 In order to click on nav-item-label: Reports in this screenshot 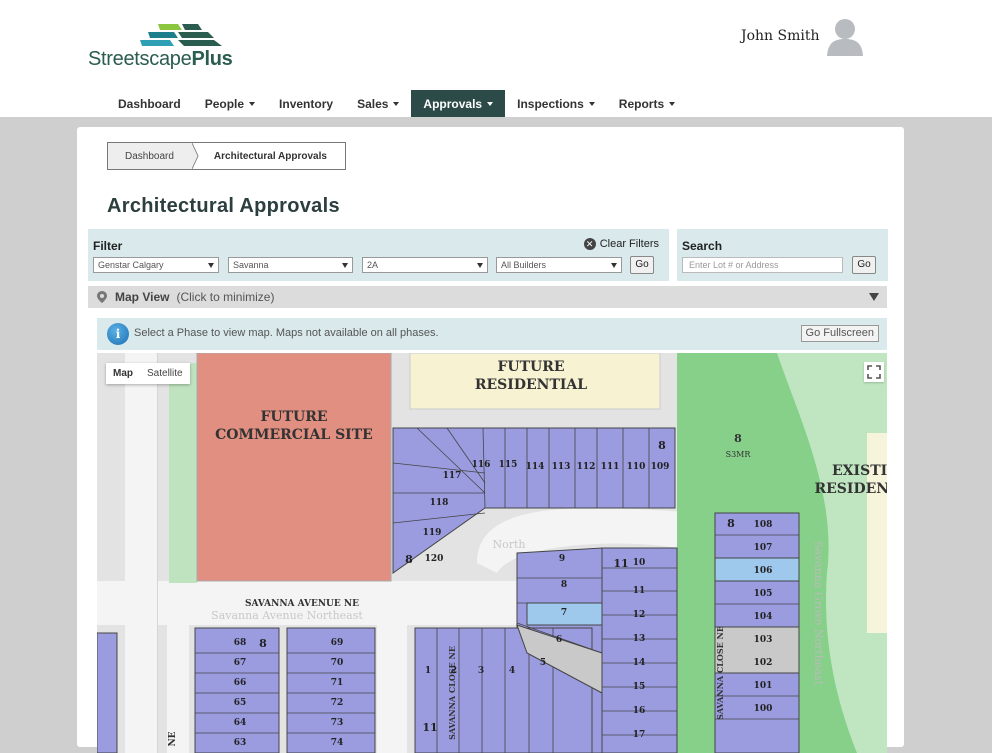, I will do `click(641, 103)`.